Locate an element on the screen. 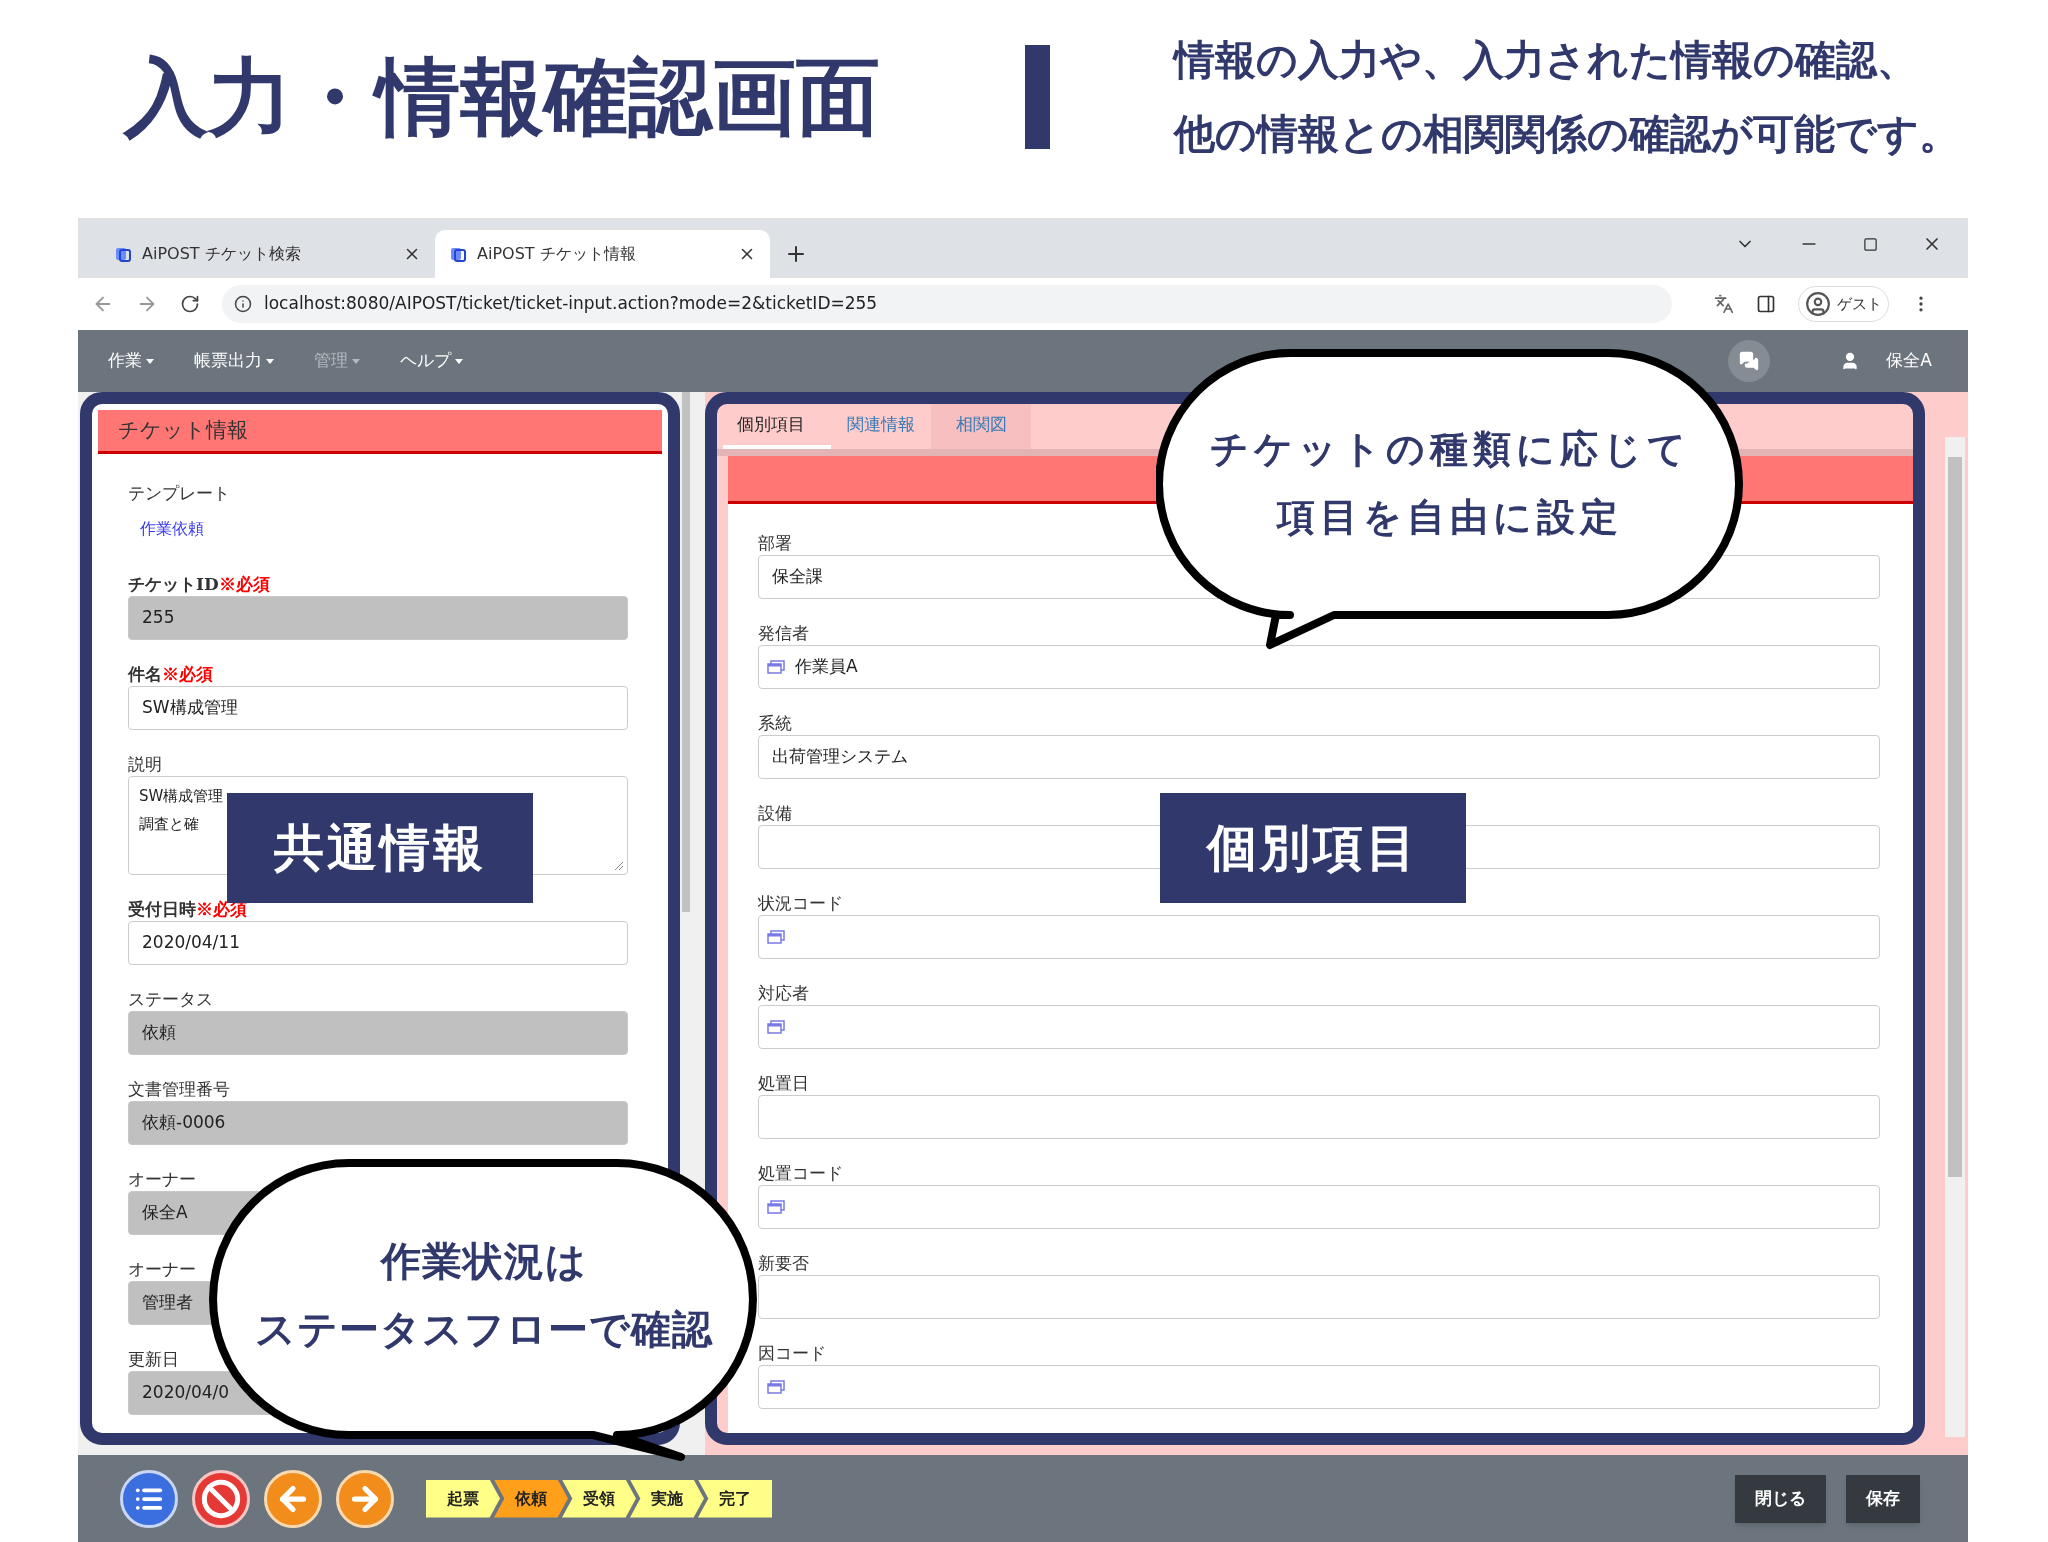 This screenshot has width=2048, height=1542. field-label: テンプレート is located at coordinates (179, 494).